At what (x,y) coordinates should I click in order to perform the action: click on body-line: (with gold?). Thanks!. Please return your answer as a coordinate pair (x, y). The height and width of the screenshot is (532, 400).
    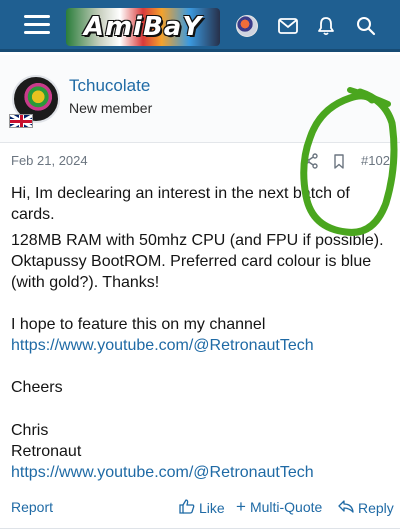
    Looking at the image, I should click on (85, 282).